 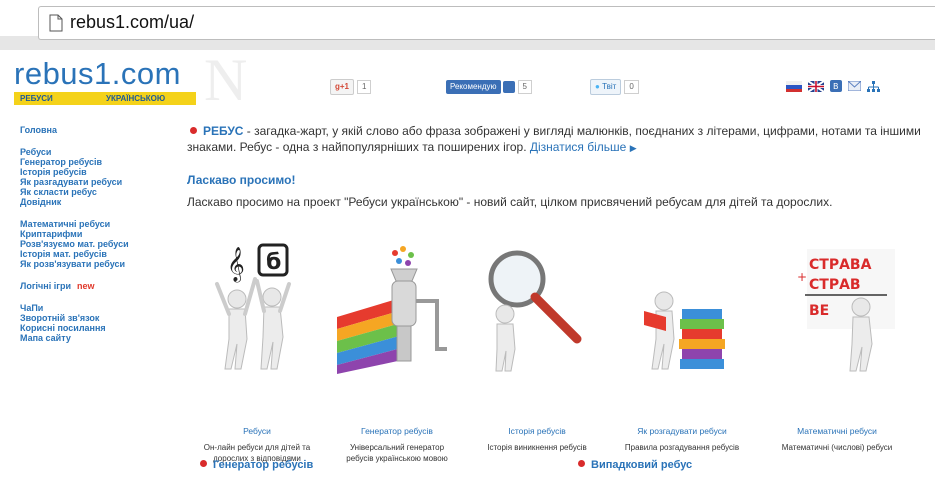 What do you see at coordinates (257, 431) in the screenshot?
I see `card-title: Ребуси` at bounding box center [257, 431].